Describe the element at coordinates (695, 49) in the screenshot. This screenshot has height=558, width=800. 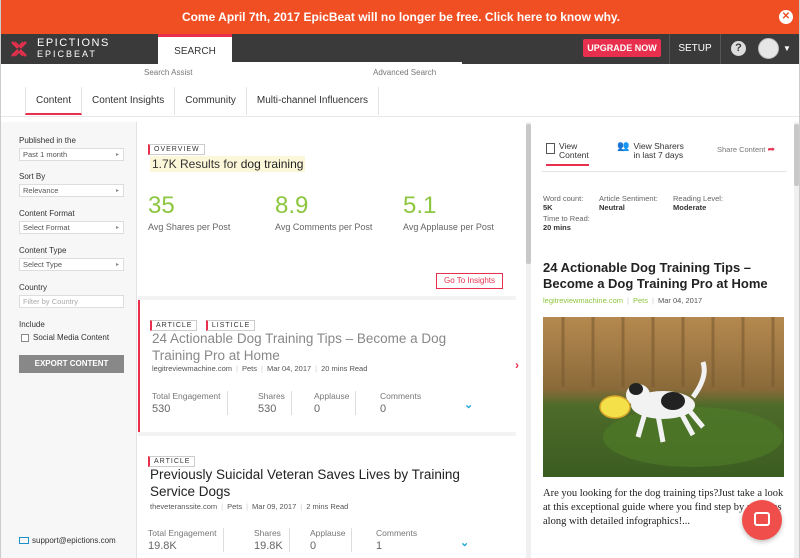
I see `setup-button: SETUP` at that location.